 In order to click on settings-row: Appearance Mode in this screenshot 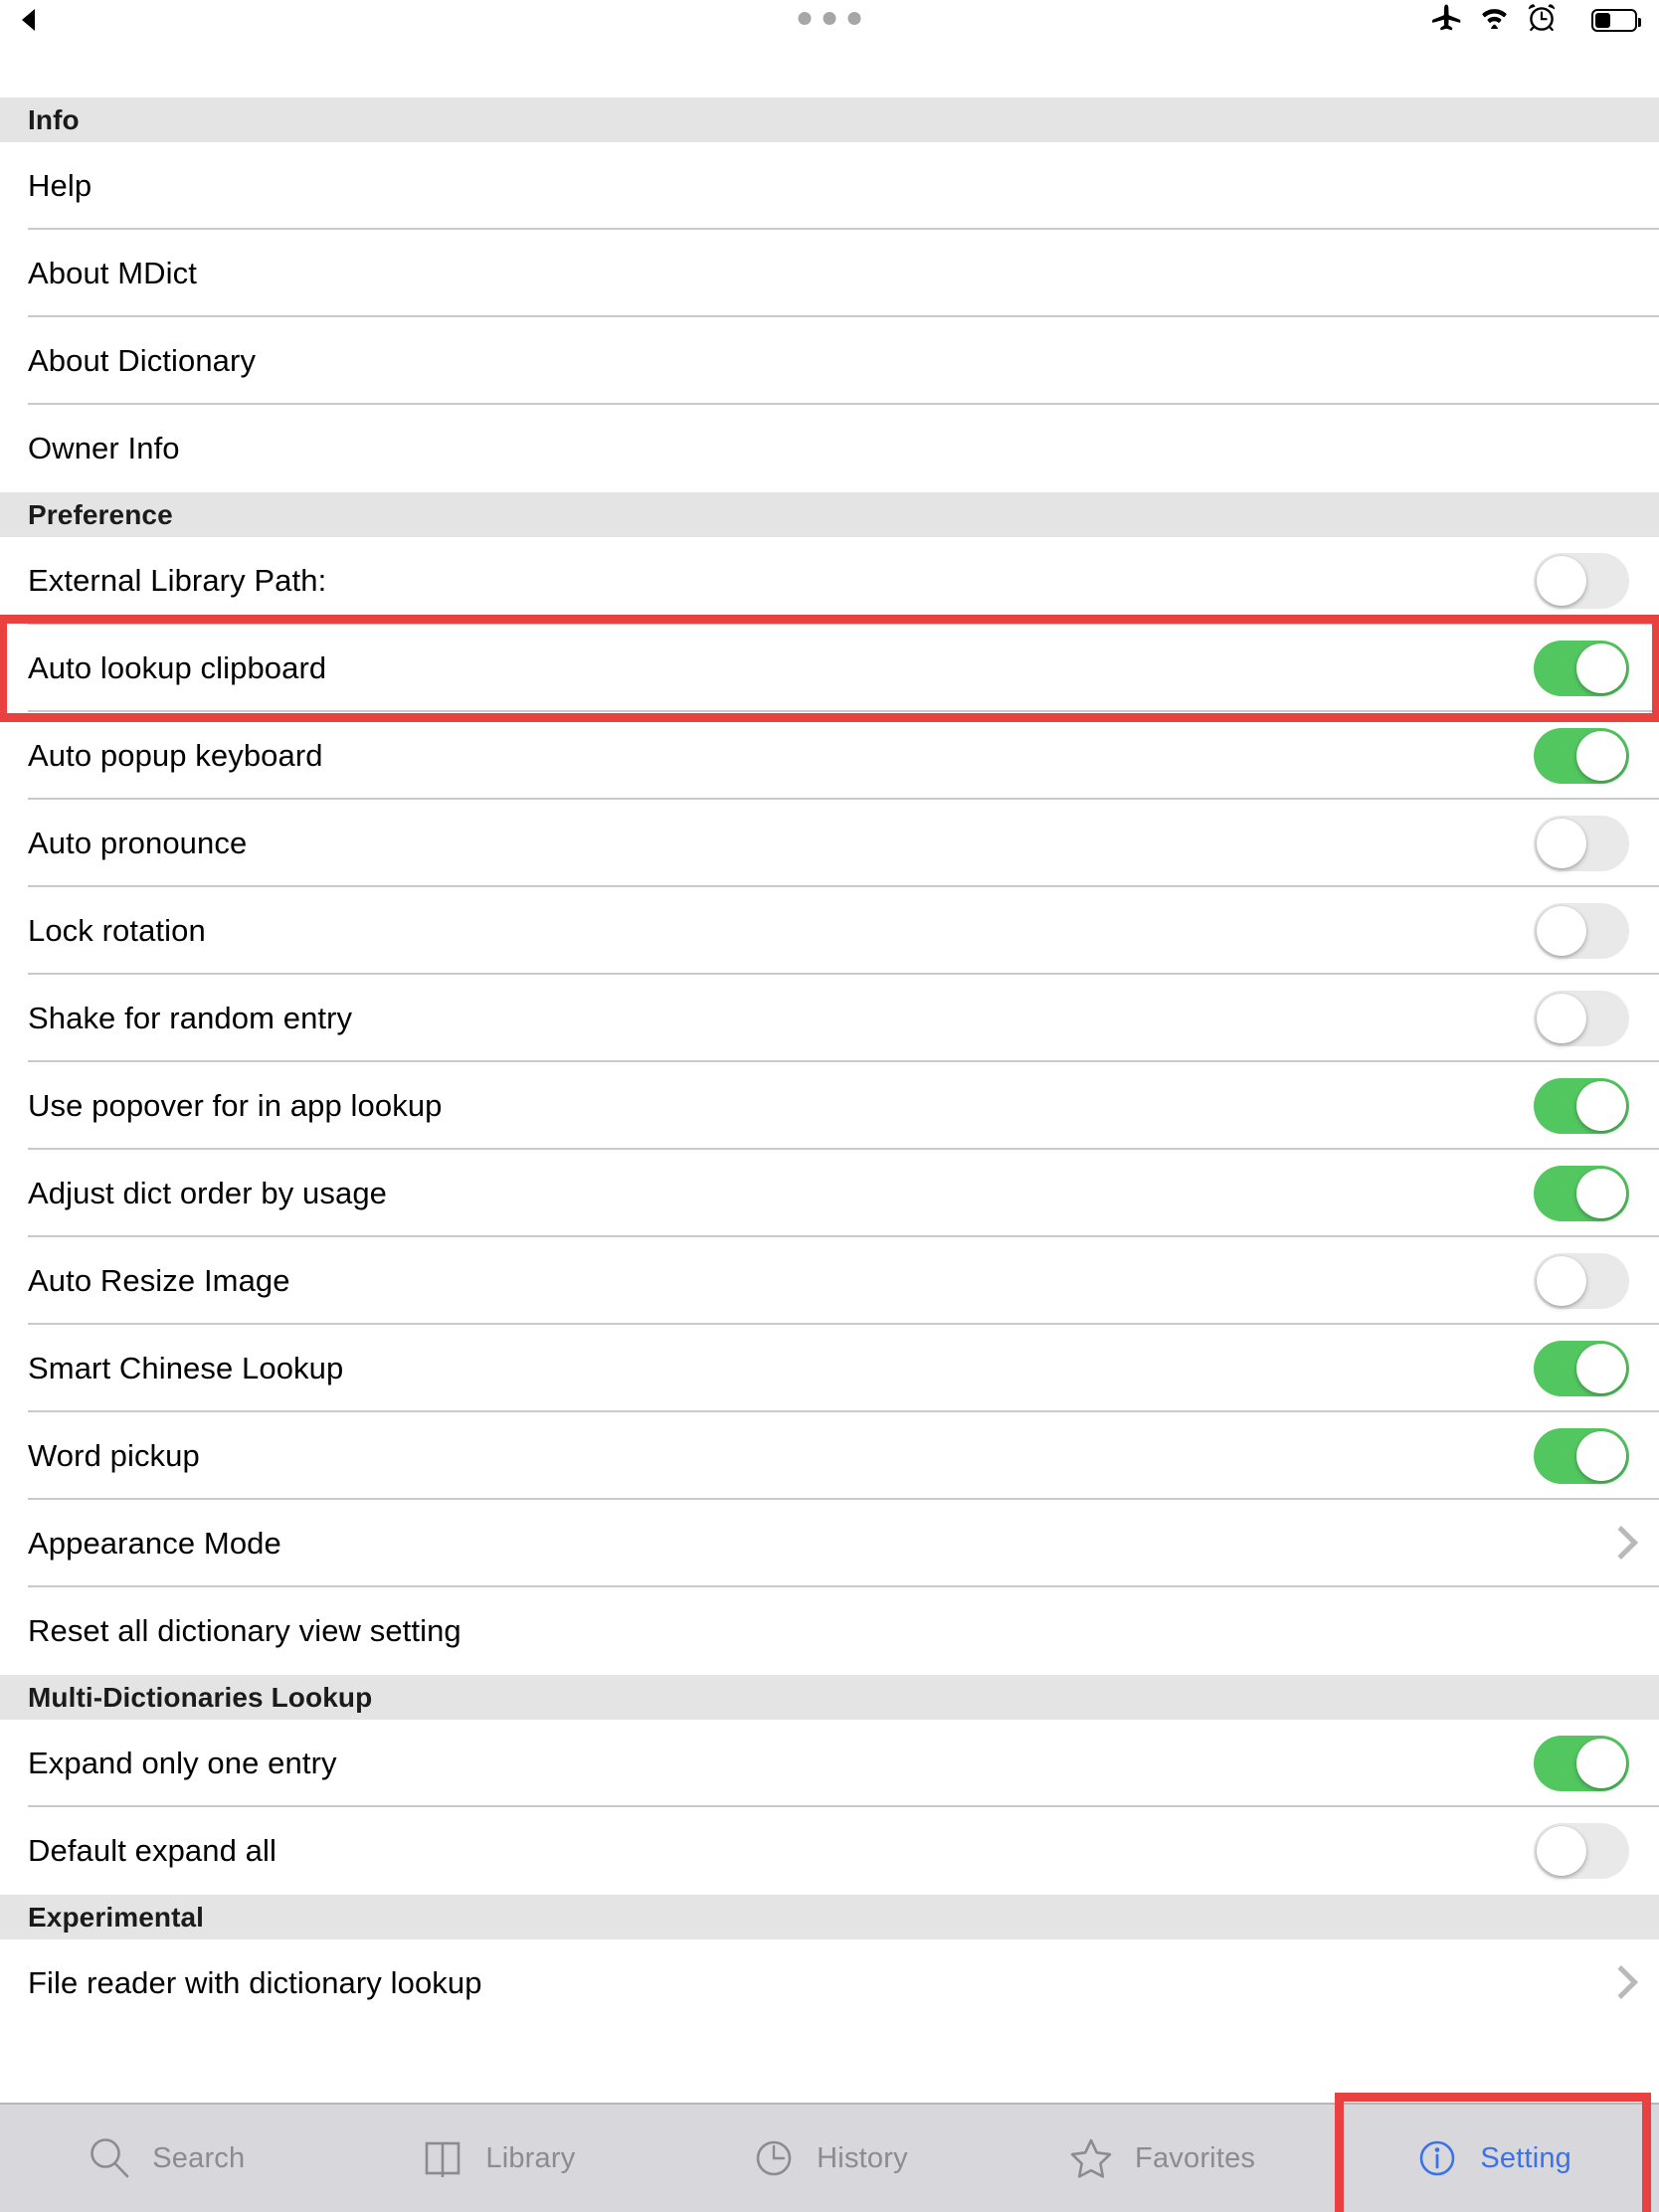, I will do `click(829, 1543)`.